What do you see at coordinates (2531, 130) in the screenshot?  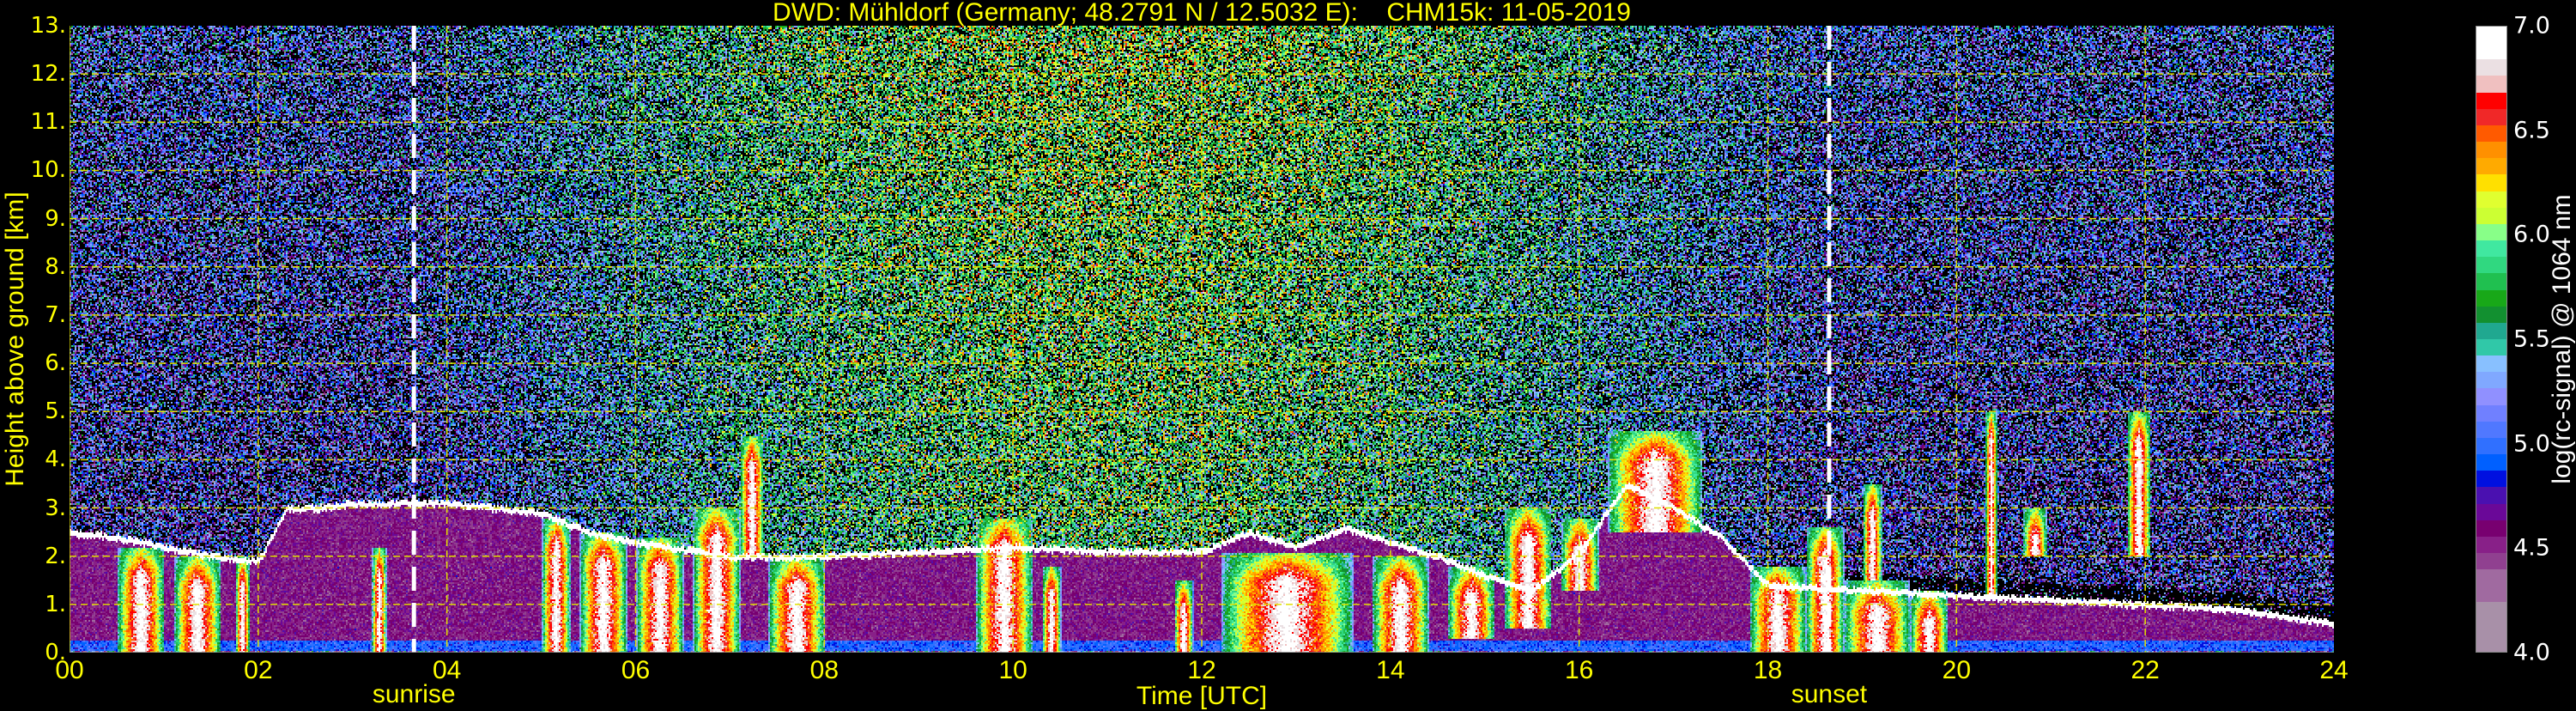 I see `colorbar-tick-label: 6.5` at bounding box center [2531, 130].